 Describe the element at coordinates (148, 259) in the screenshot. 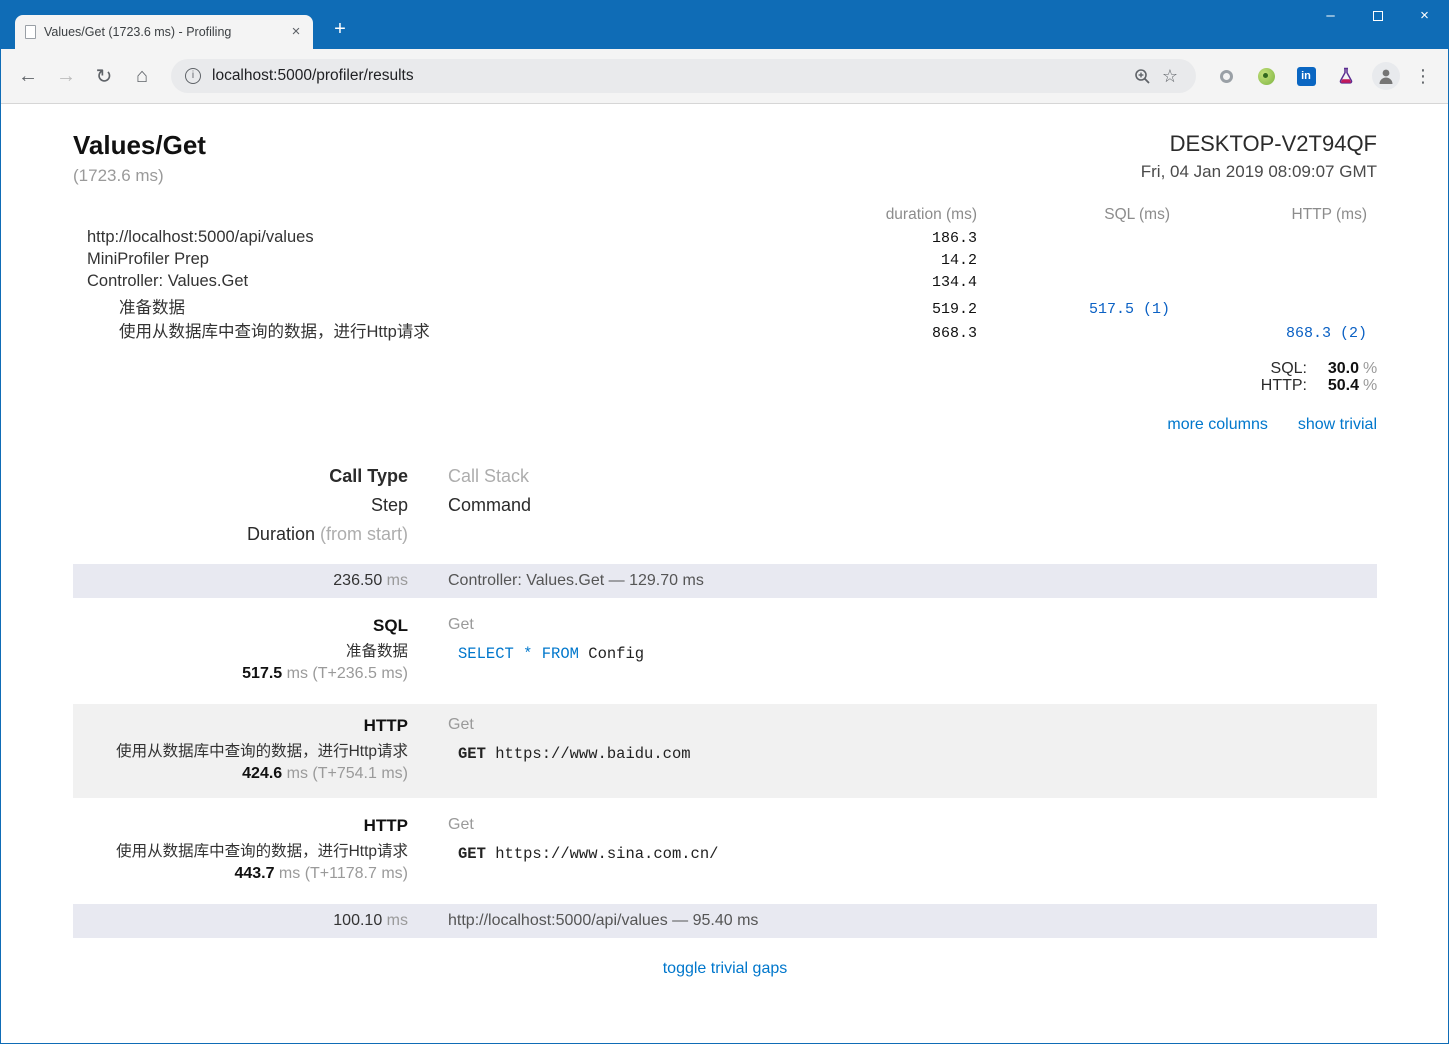

I see `summary-row-label: MiniProfiler Prep` at that location.